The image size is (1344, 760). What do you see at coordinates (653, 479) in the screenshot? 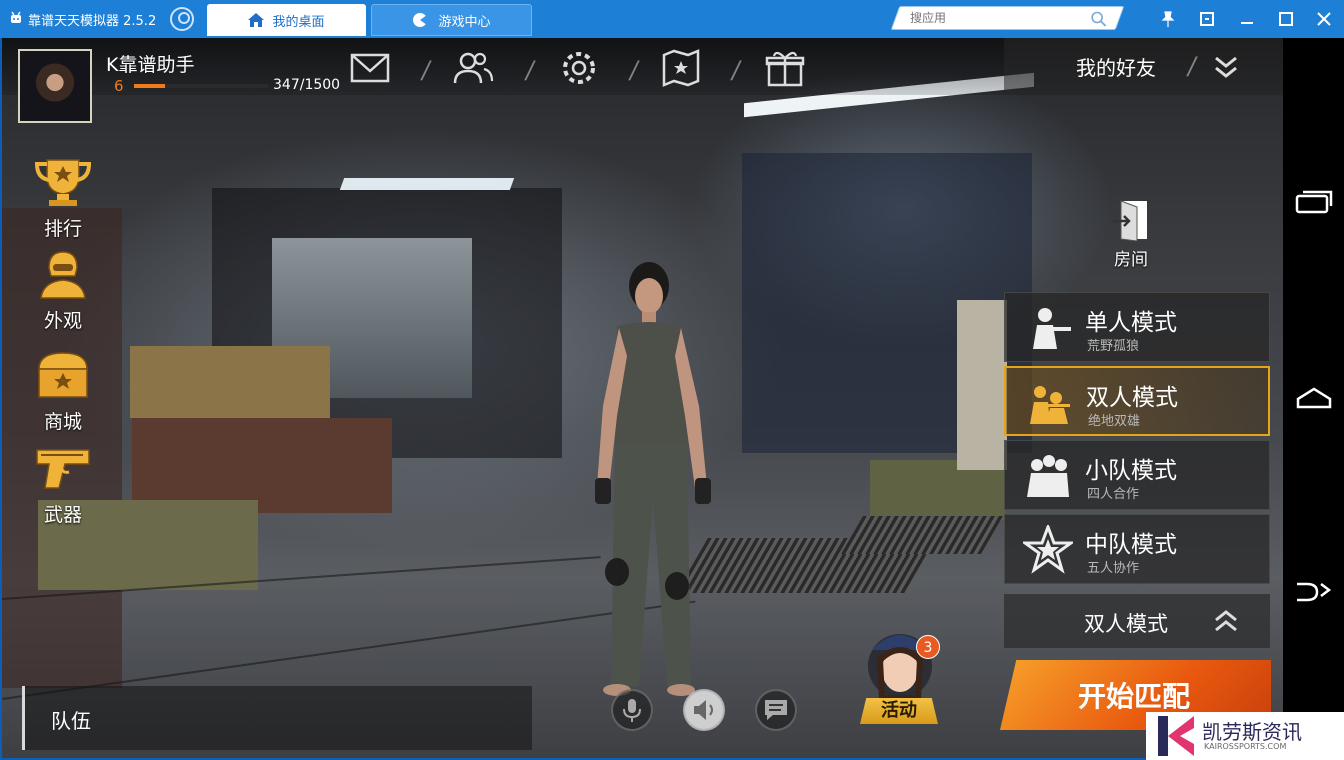
I see `player-character` at bounding box center [653, 479].